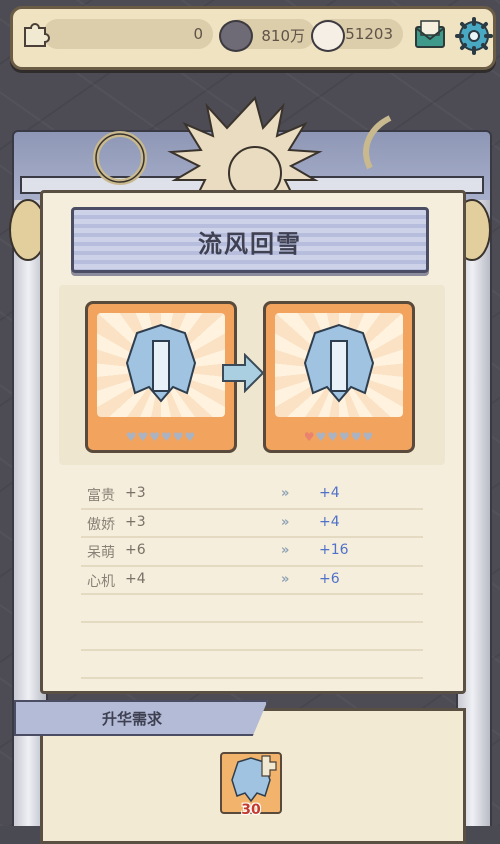 This screenshot has width=500, height=844. What do you see at coordinates (430, 35) in the screenshot?
I see `mail-icon` at bounding box center [430, 35].